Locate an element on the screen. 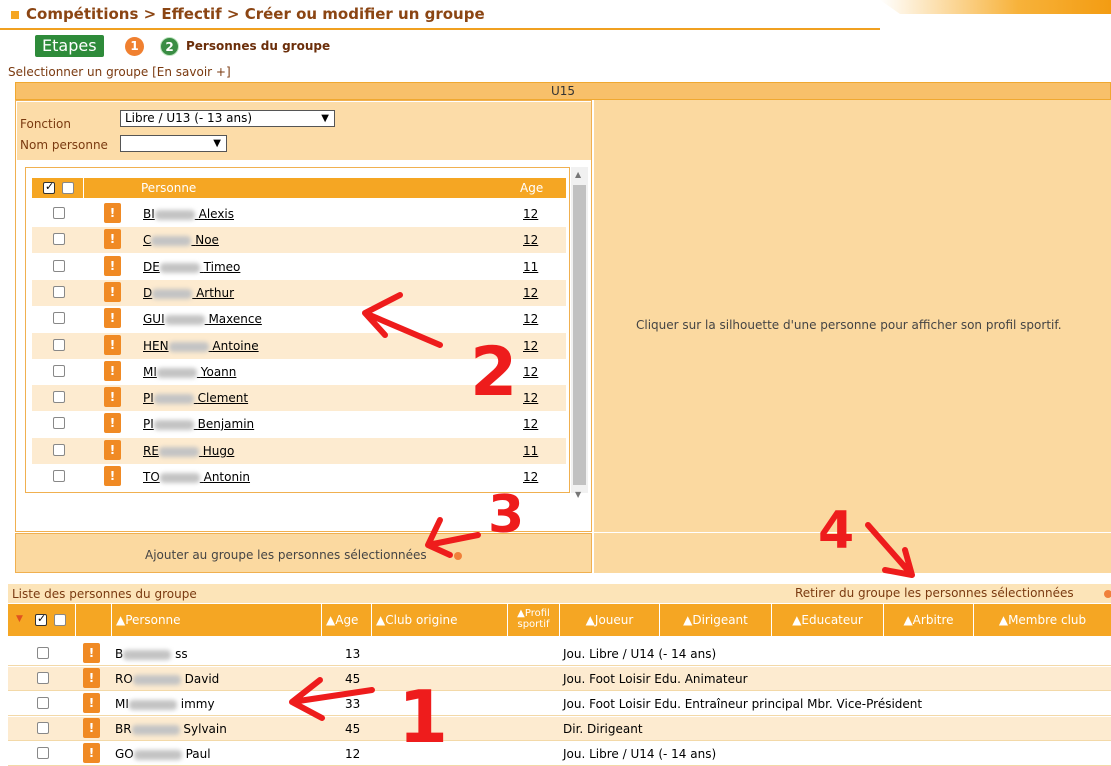  members-col-age: ▲Age is located at coordinates (347, 620).